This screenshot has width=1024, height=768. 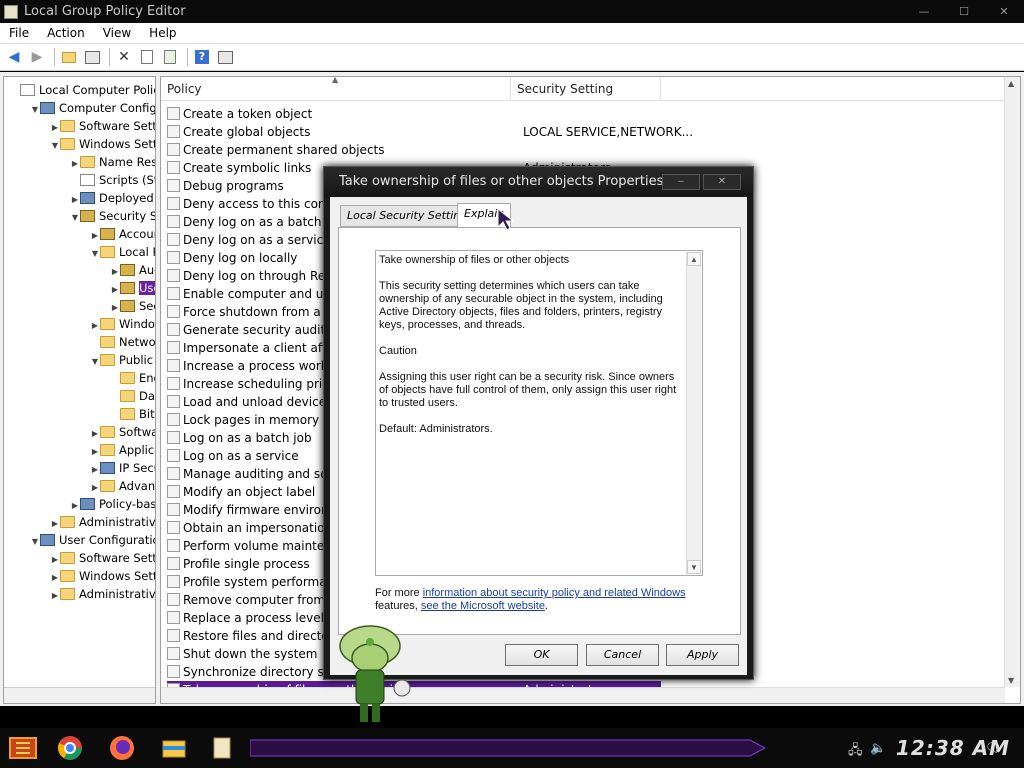 I want to click on tree-node: ▶Advanced Audit Policy Configuration, so click(x=123, y=486).